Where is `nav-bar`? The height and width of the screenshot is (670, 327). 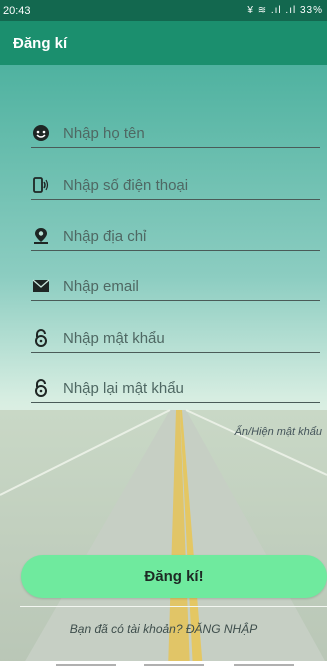
nav-bar is located at coordinates (163, 665).